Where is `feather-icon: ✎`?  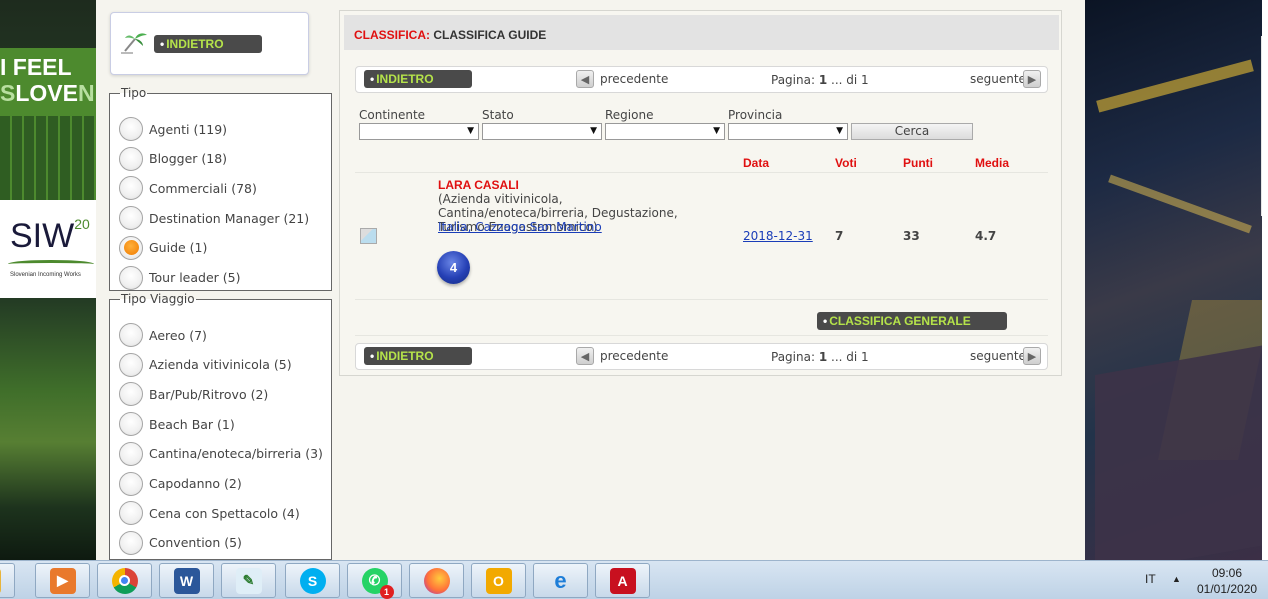 feather-icon: ✎ is located at coordinates (248, 580).